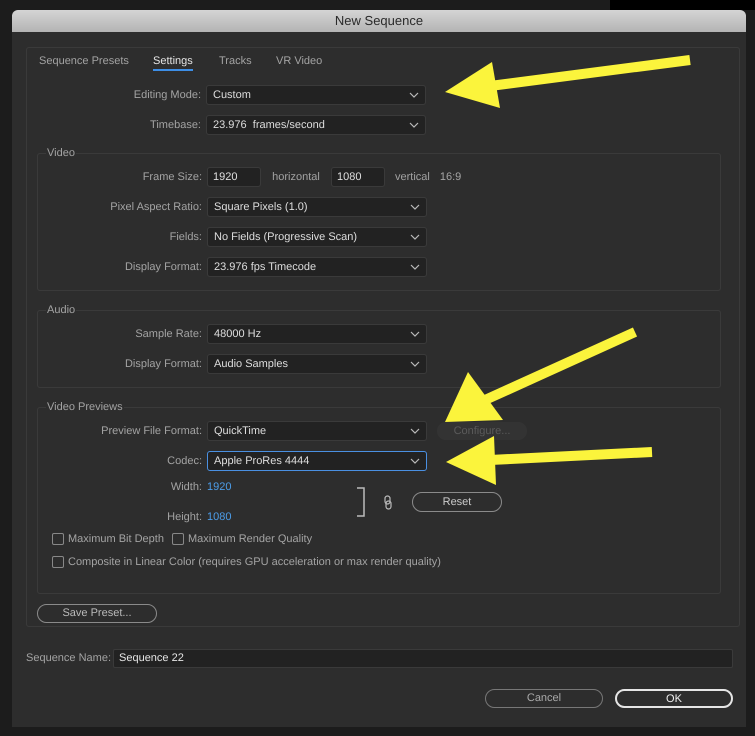 This screenshot has height=736, width=755. Describe the element at coordinates (451, 177) in the screenshot. I see `aspect-ratio: 16:9` at that location.